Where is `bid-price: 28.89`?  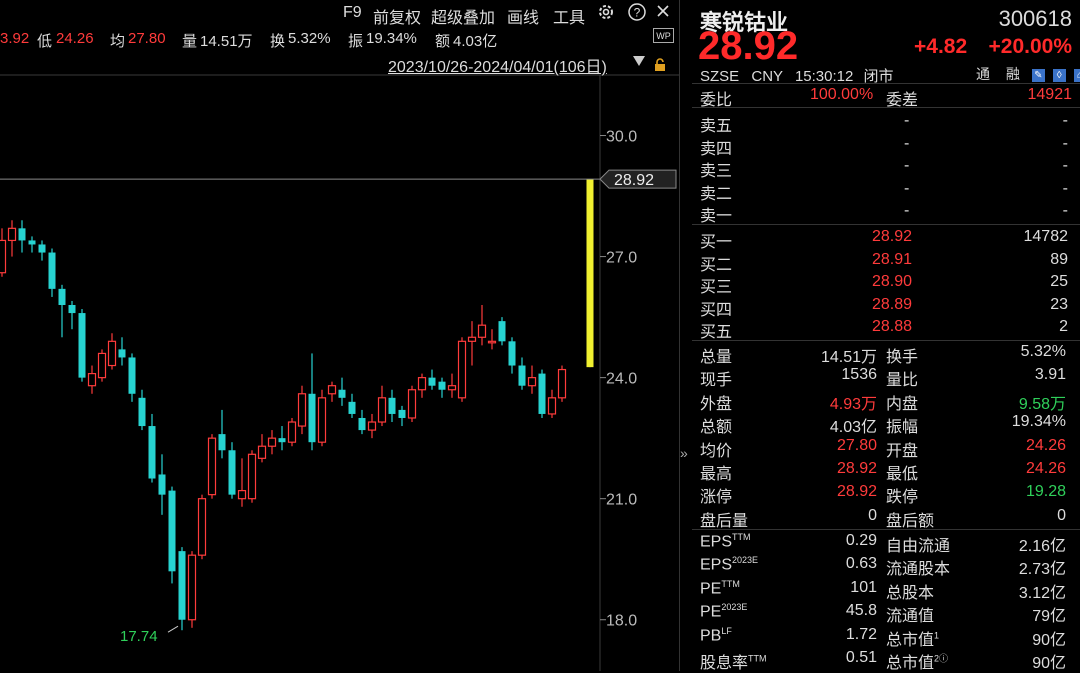 bid-price: 28.89 is located at coordinates (891, 304).